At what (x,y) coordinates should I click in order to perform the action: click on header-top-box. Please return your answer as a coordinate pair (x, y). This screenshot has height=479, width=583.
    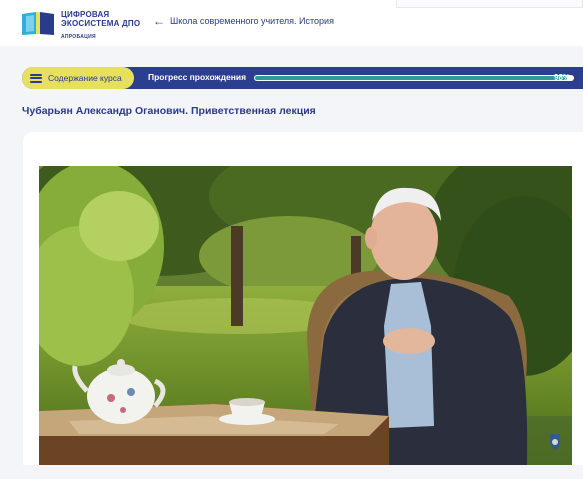
    Looking at the image, I should click on (489, 4).